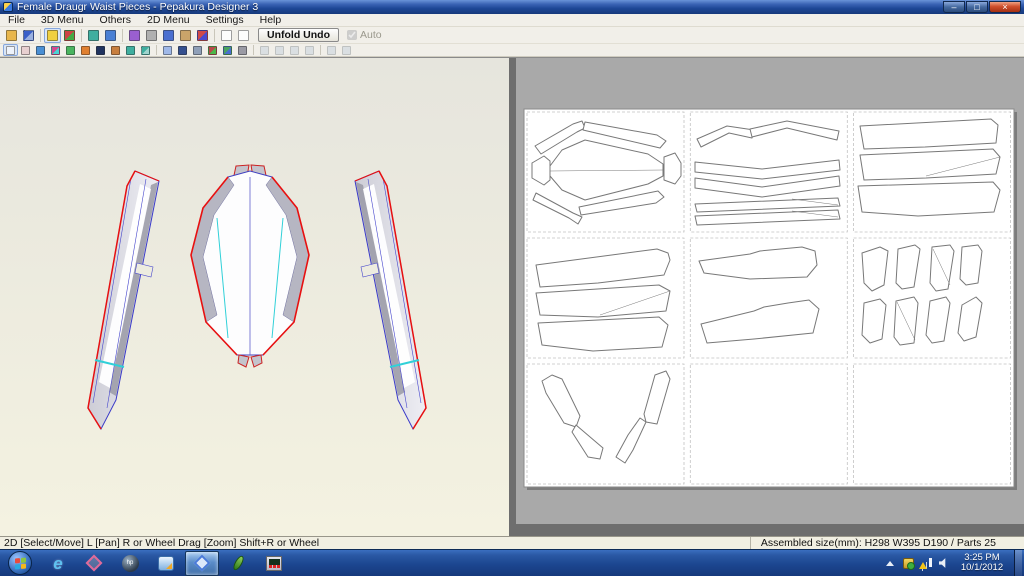 The image size is (1024, 576). I want to click on app-icon, so click(8, 7).